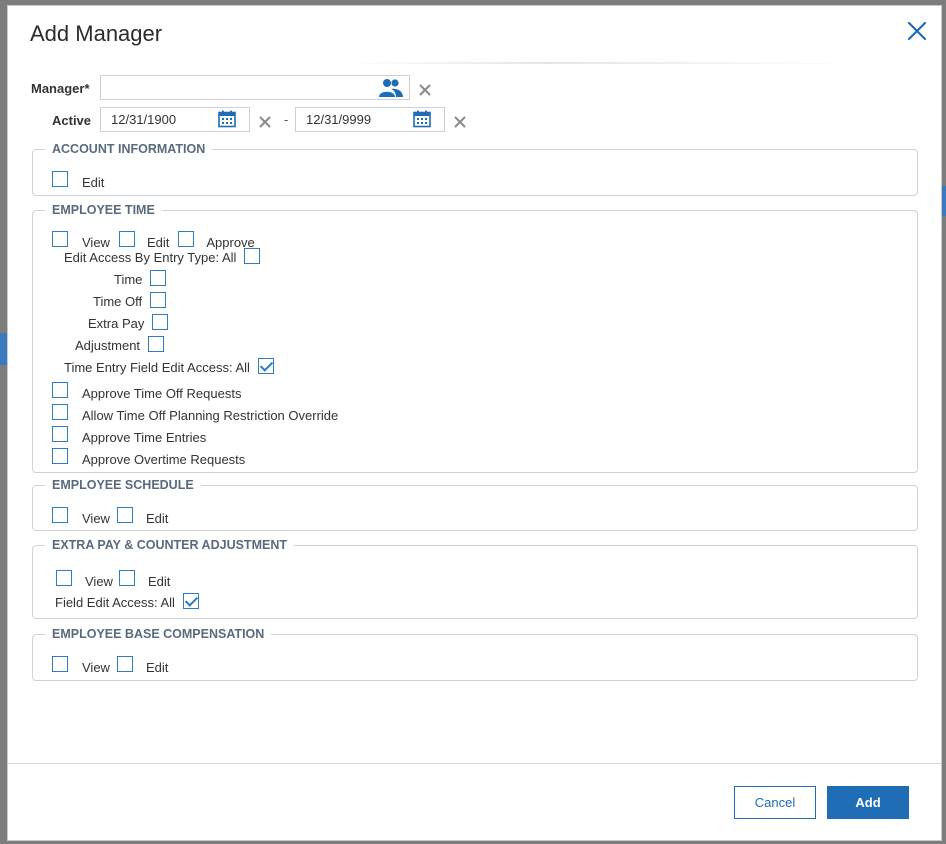 Image resolution: width=946 pixels, height=844 pixels. Describe the element at coordinates (186, 238) in the screenshot. I see `employee-time-approve-checkbox` at that location.